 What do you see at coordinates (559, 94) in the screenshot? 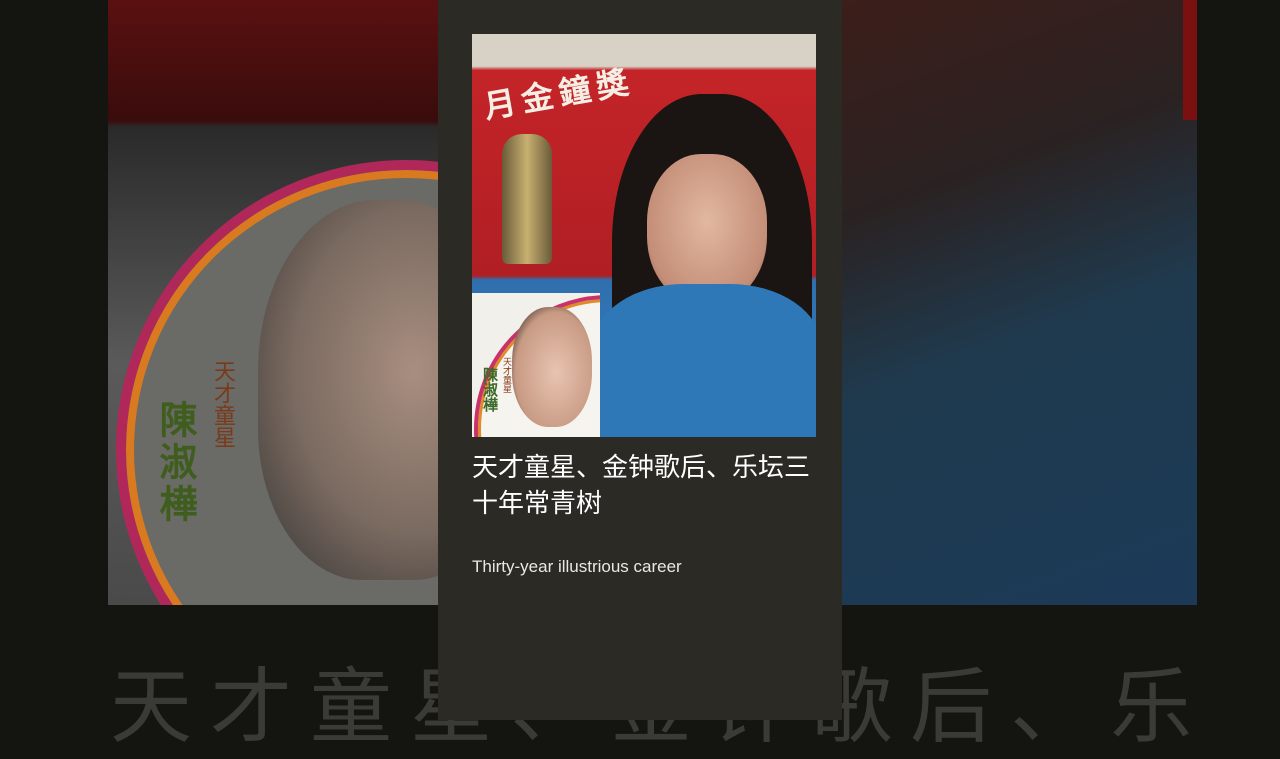
I see `photo-banner-text: 月金鐘獎` at bounding box center [559, 94].